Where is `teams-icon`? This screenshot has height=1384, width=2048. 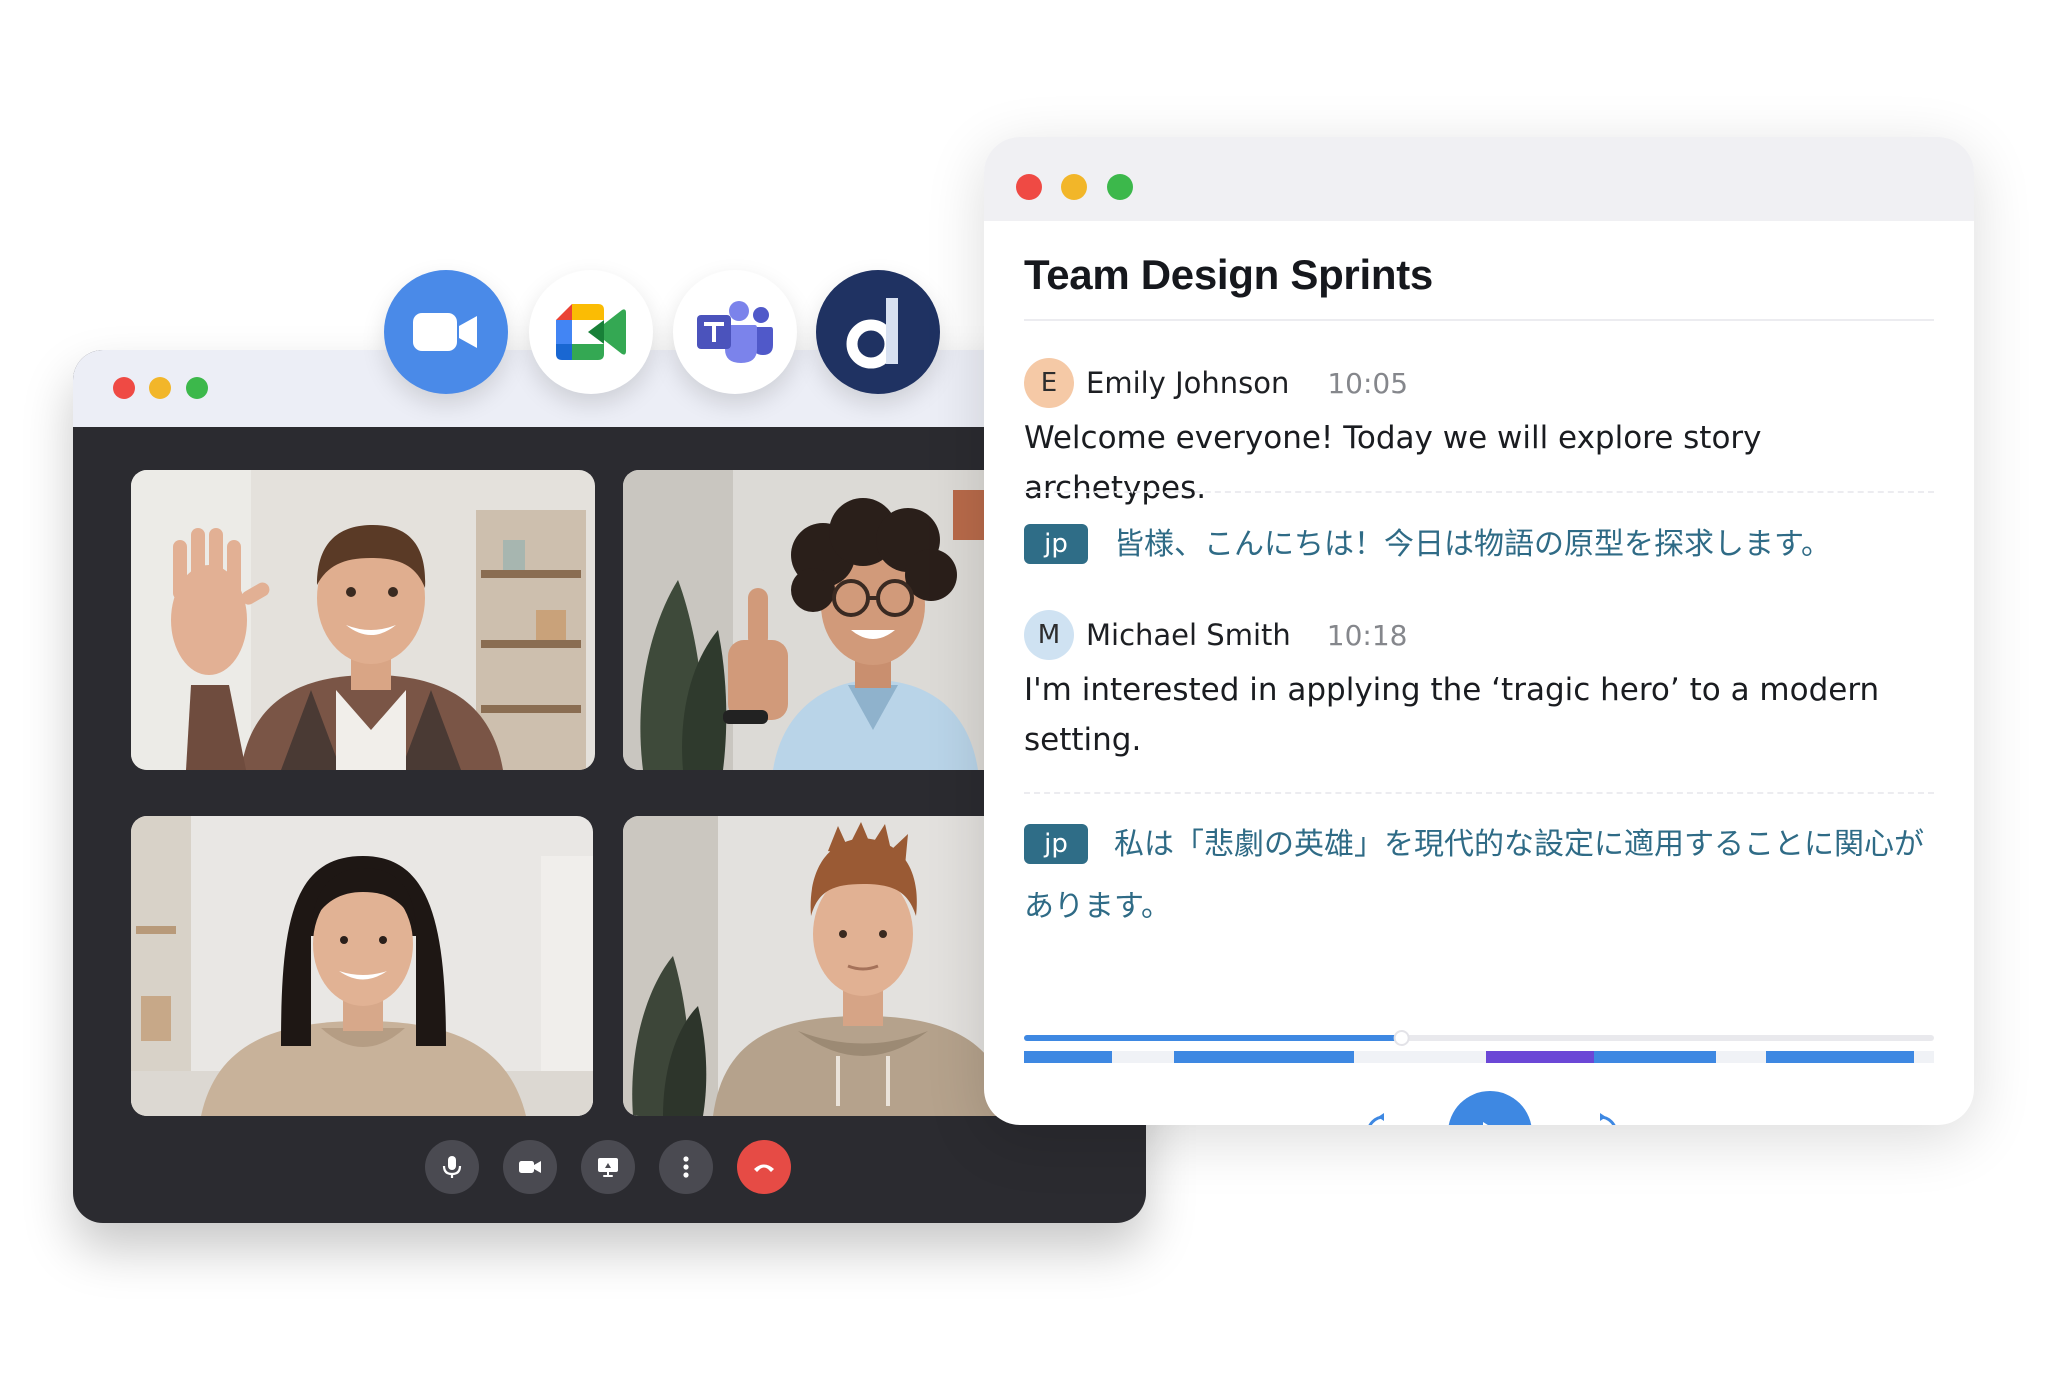
teams-icon is located at coordinates (735, 332).